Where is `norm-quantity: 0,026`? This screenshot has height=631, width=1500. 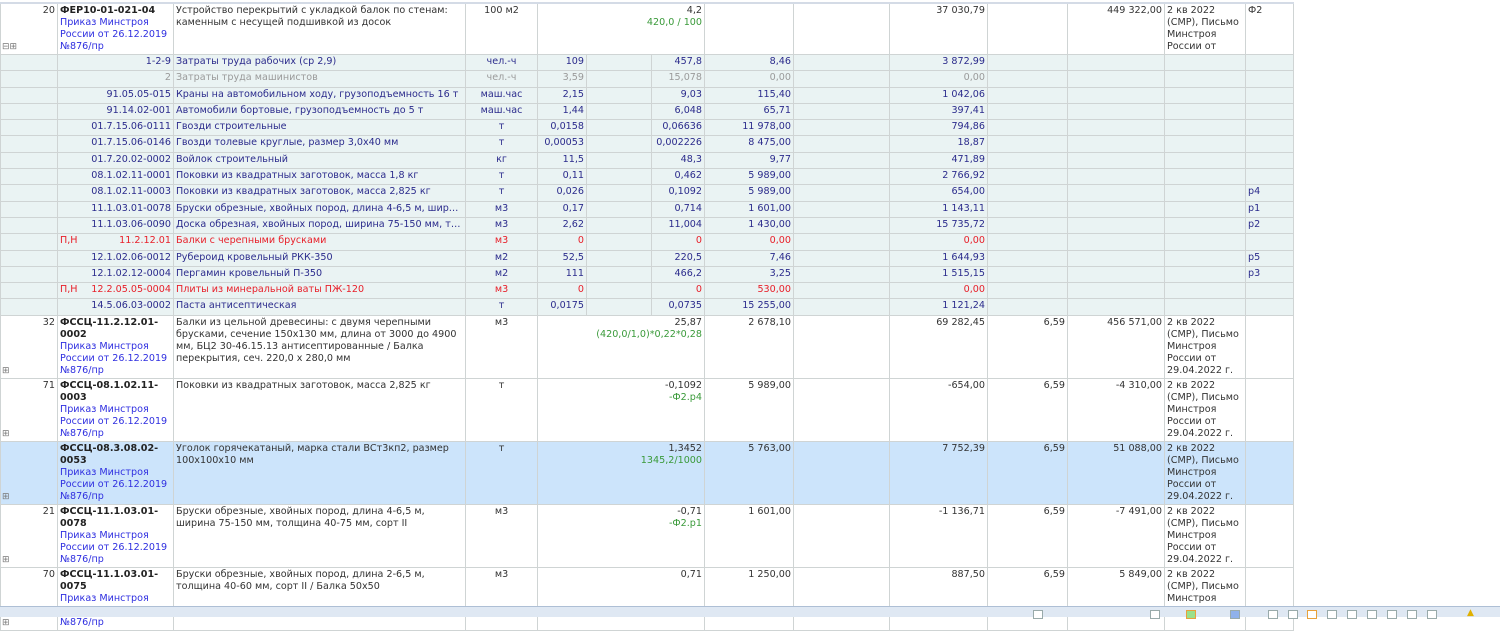 norm-quantity: 0,026 is located at coordinates (562, 193).